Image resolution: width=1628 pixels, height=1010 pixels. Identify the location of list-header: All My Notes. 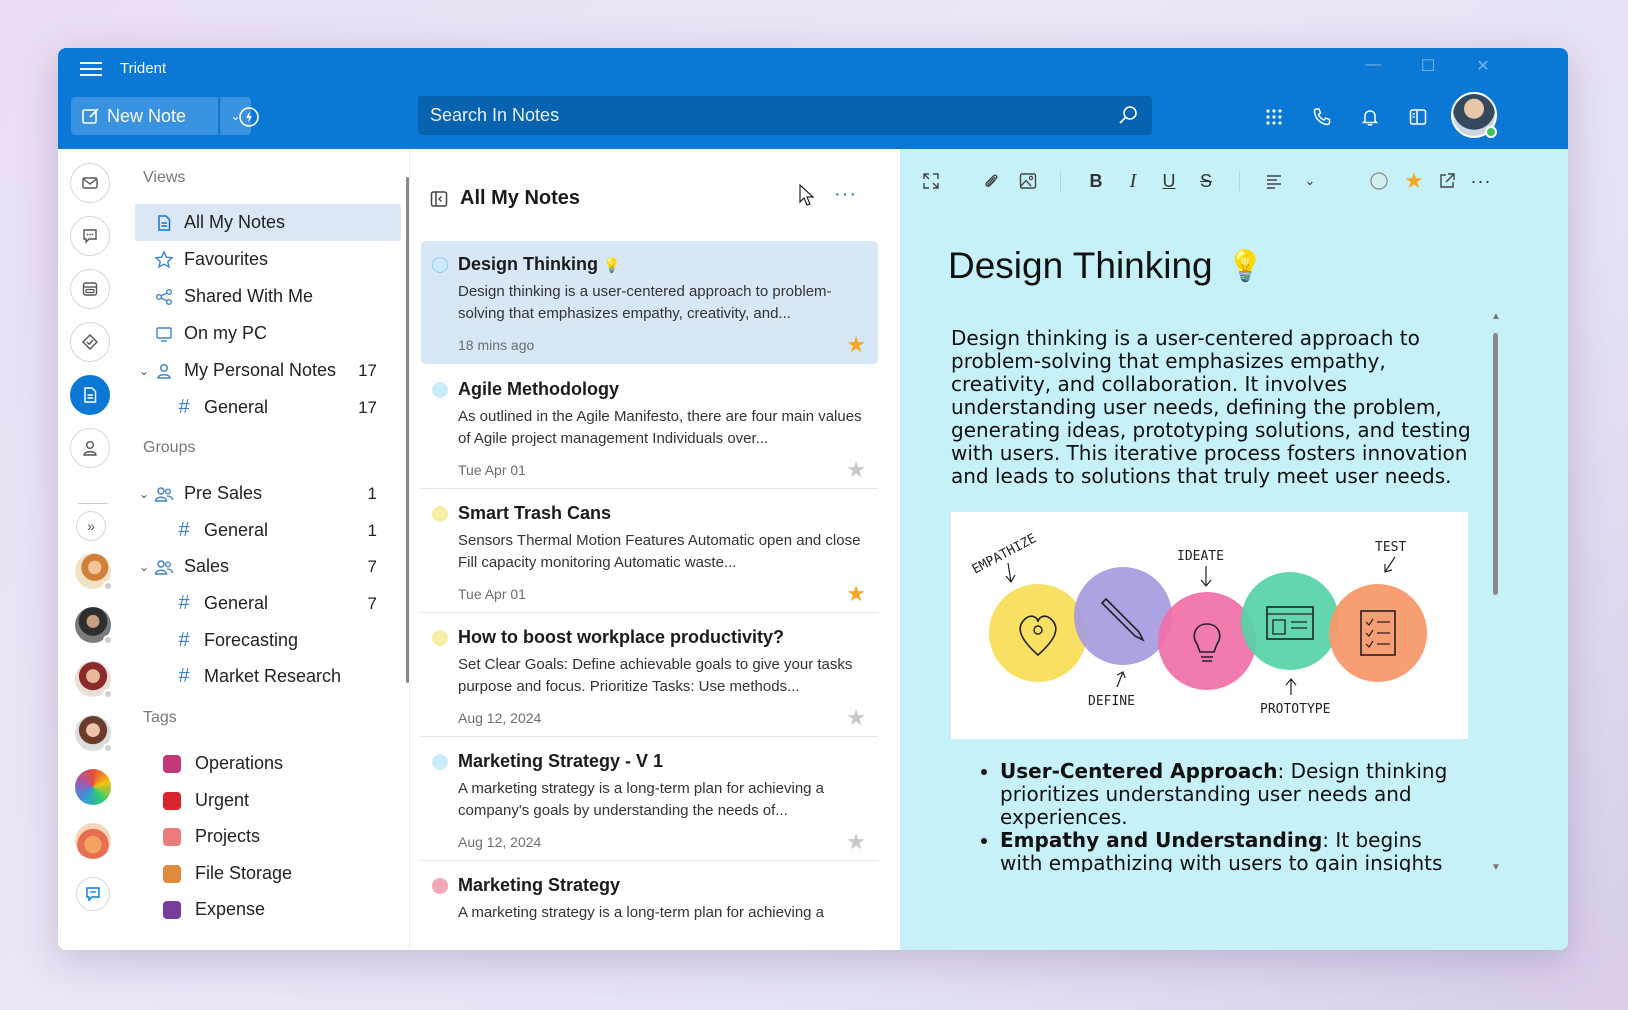
(504, 198).